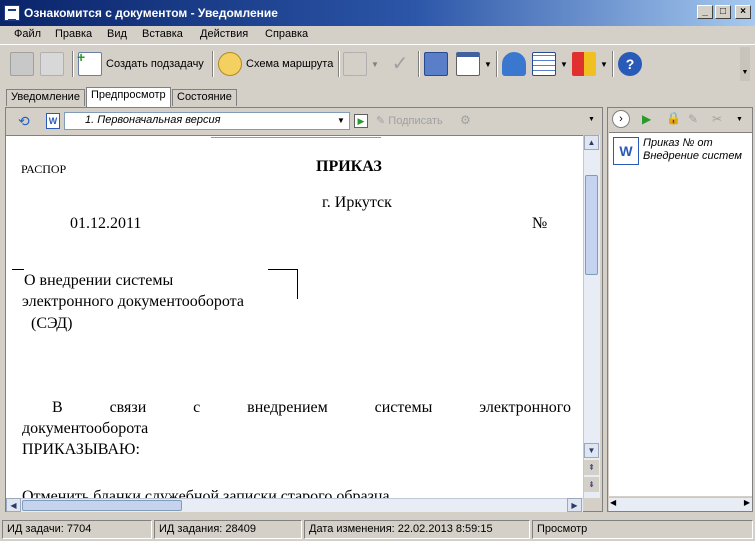 This screenshot has width=755, height=541. Describe the element at coordinates (140, 64) in the screenshot. I see `create-subtask-button: + Создать подзадачу` at that location.